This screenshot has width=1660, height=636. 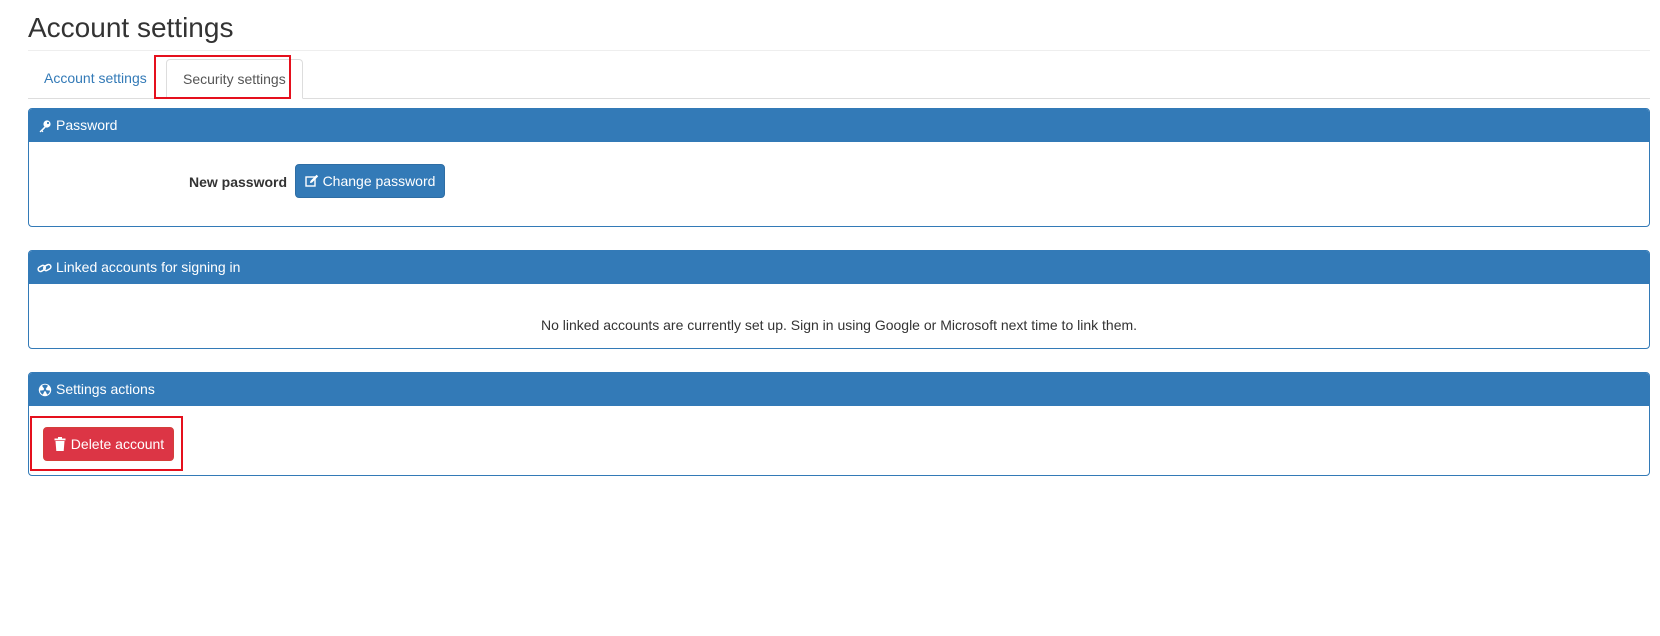 I want to click on settings-tabs: Account settings Security settings, so click(x=839, y=79).